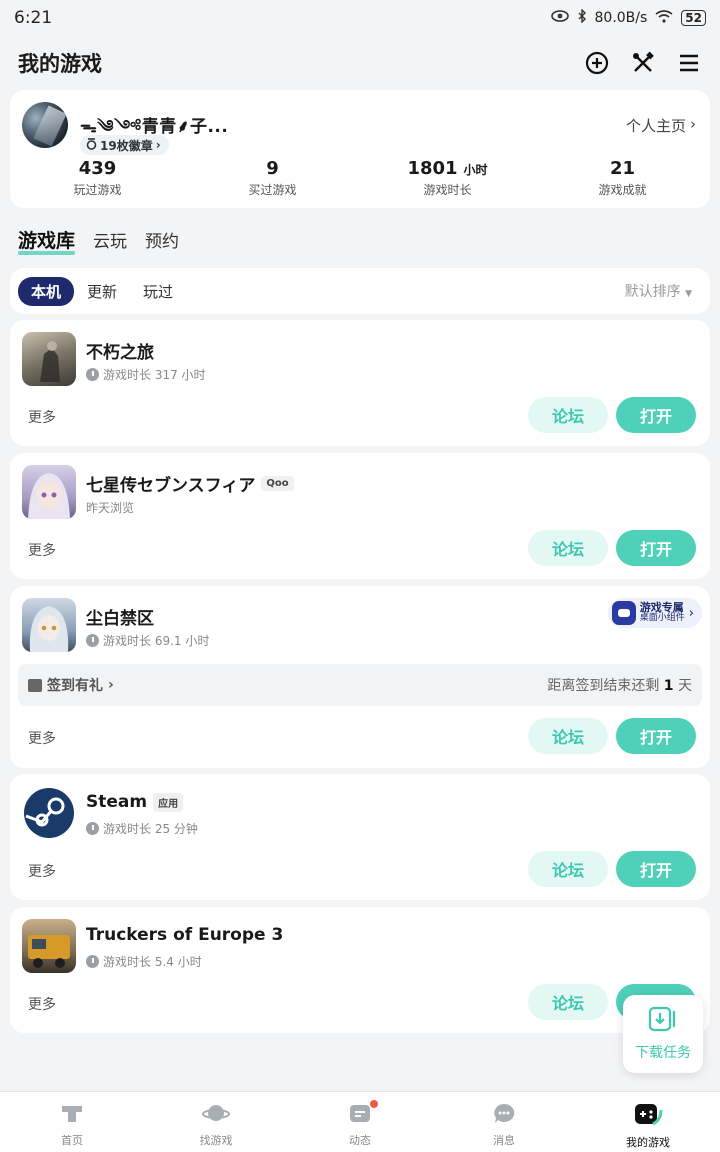  I want to click on game-subtitle: 游戏时长 69.1 小时, so click(147, 640).